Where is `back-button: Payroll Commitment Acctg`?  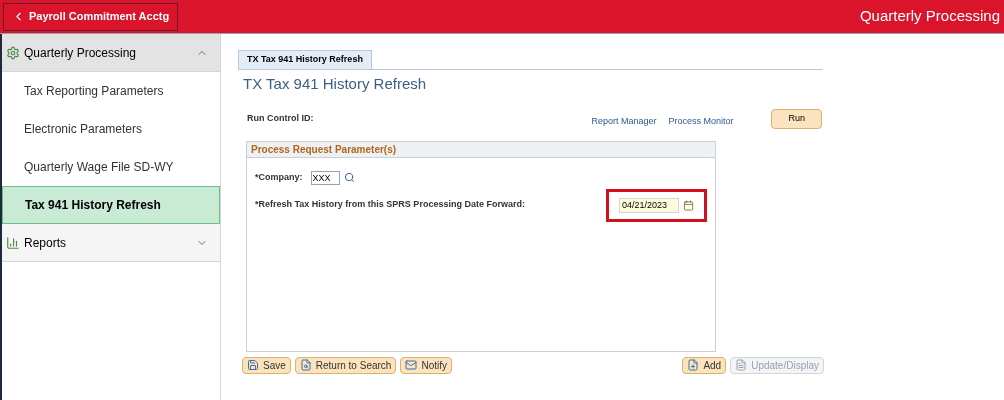 back-button: Payroll Commitment Acctg is located at coordinates (91, 16).